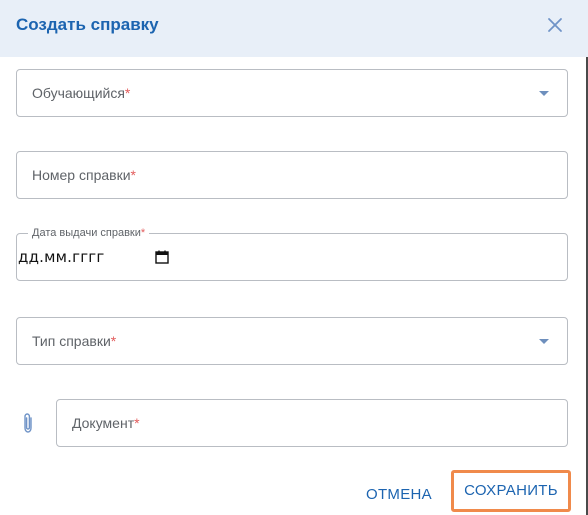 The height and width of the screenshot is (515, 588). I want to click on document-input: Документ*, so click(312, 423).